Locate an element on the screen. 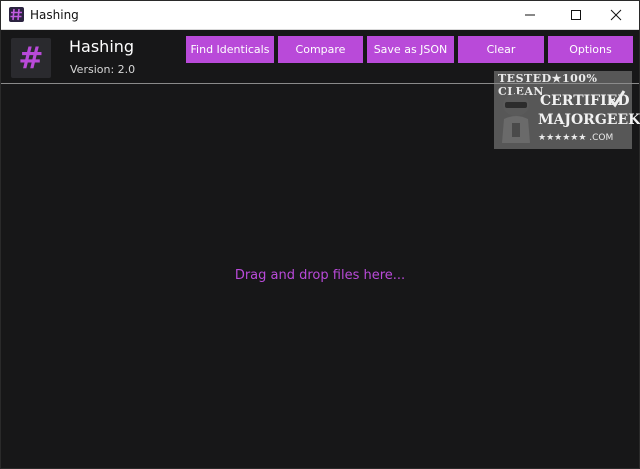  compare-button: Compare is located at coordinates (320, 49).